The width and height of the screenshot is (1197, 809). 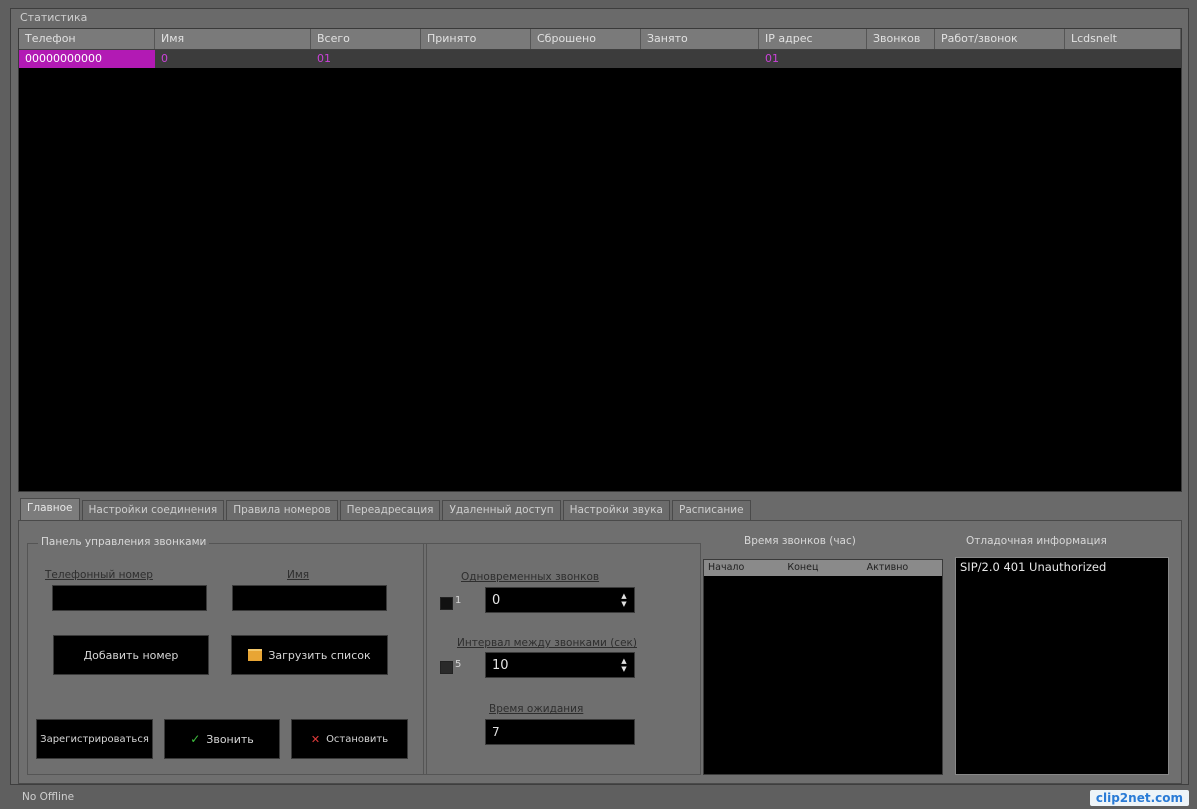 What do you see at coordinates (298, 575) in the screenshot?
I see `name-label: Имя` at bounding box center [298, 575].